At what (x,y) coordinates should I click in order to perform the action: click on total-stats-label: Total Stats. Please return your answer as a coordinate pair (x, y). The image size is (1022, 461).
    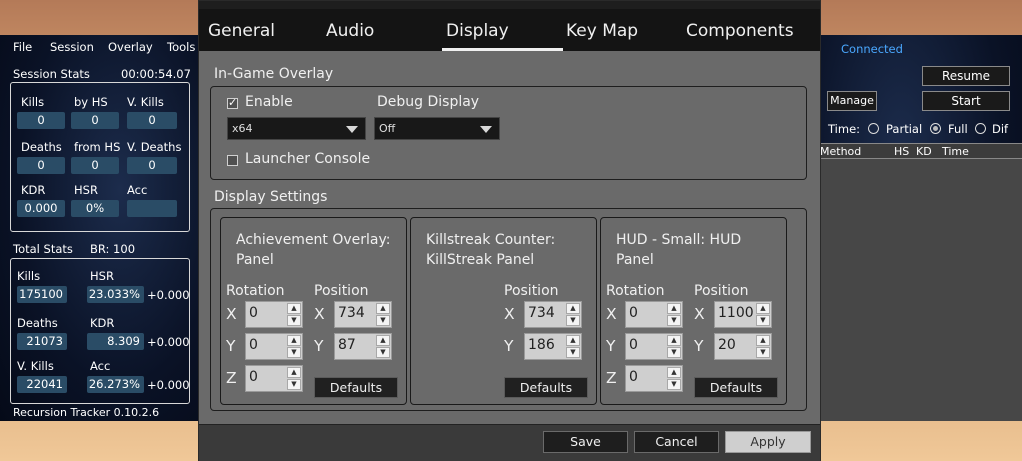
    Looking at the image, I should click on (43, 249).